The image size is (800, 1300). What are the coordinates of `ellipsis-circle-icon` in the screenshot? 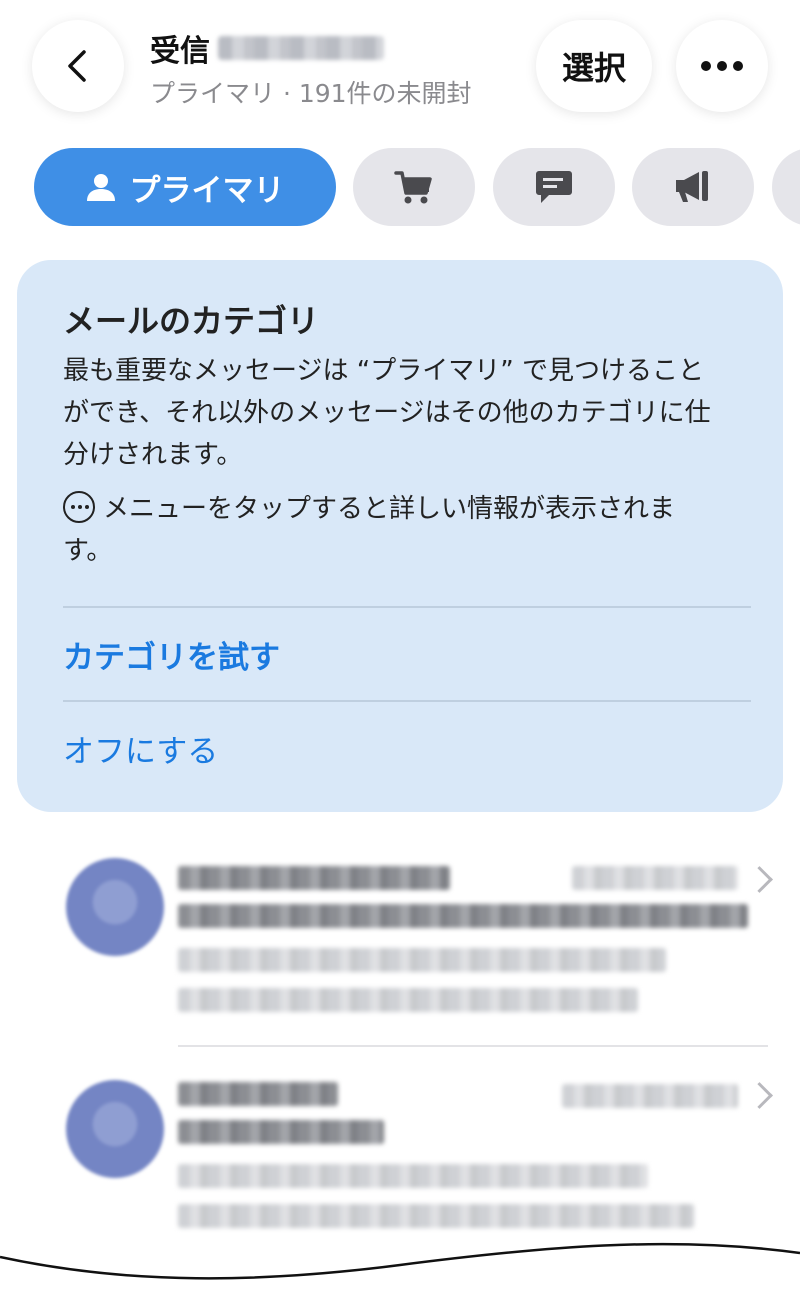 It's located at (79, 507).